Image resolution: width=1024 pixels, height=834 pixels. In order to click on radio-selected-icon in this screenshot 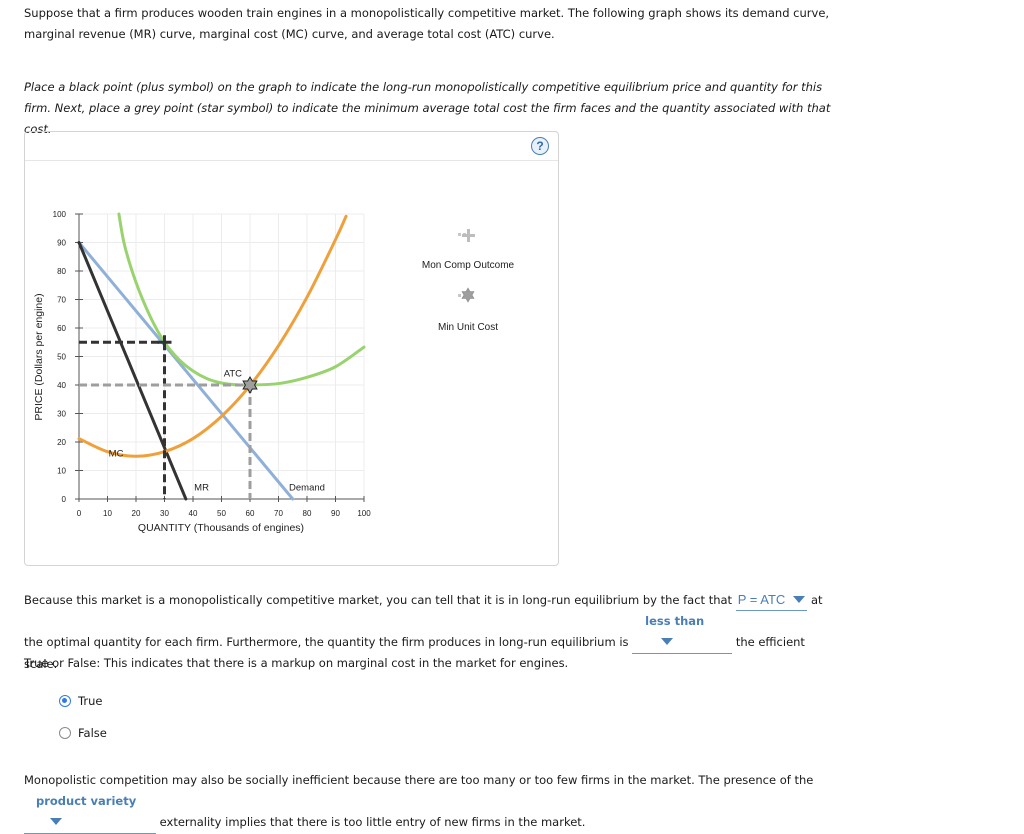, I will do `click(65, 701)`.